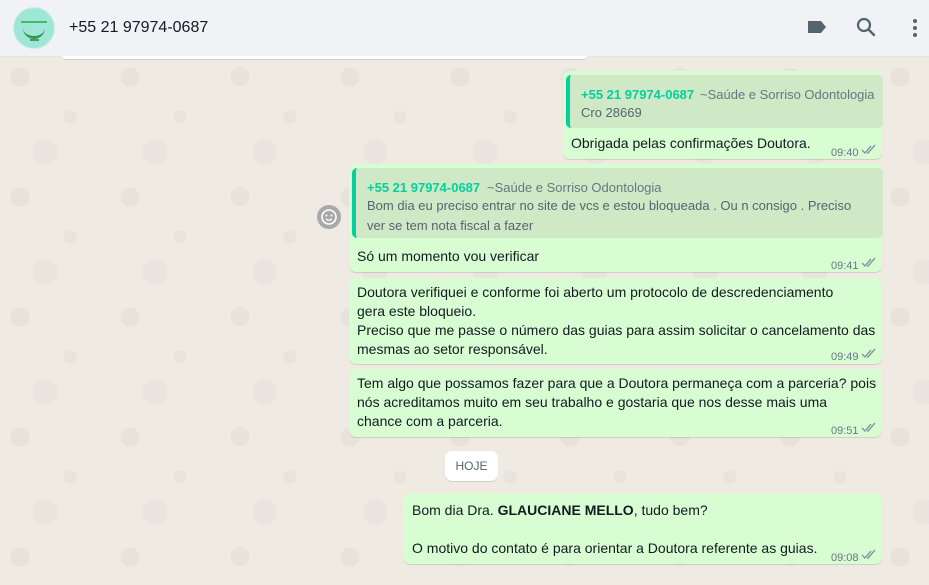 Image resolution: width=929 pixels, height=585 pixels. I want to click on message-time: 09:40, so click(845, 153).